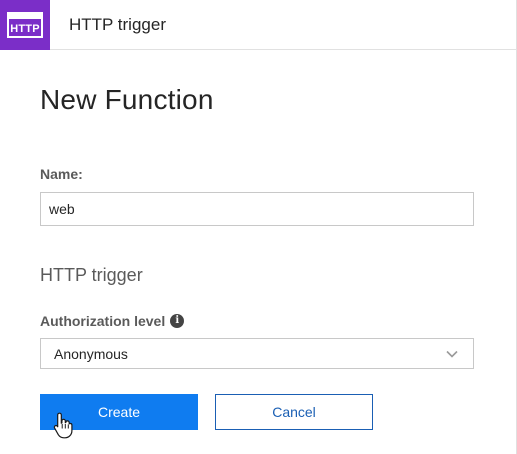 This screenshot has width=517, height=454. I want to click on authorization-level-label: Authorization level, so click(103, 321).